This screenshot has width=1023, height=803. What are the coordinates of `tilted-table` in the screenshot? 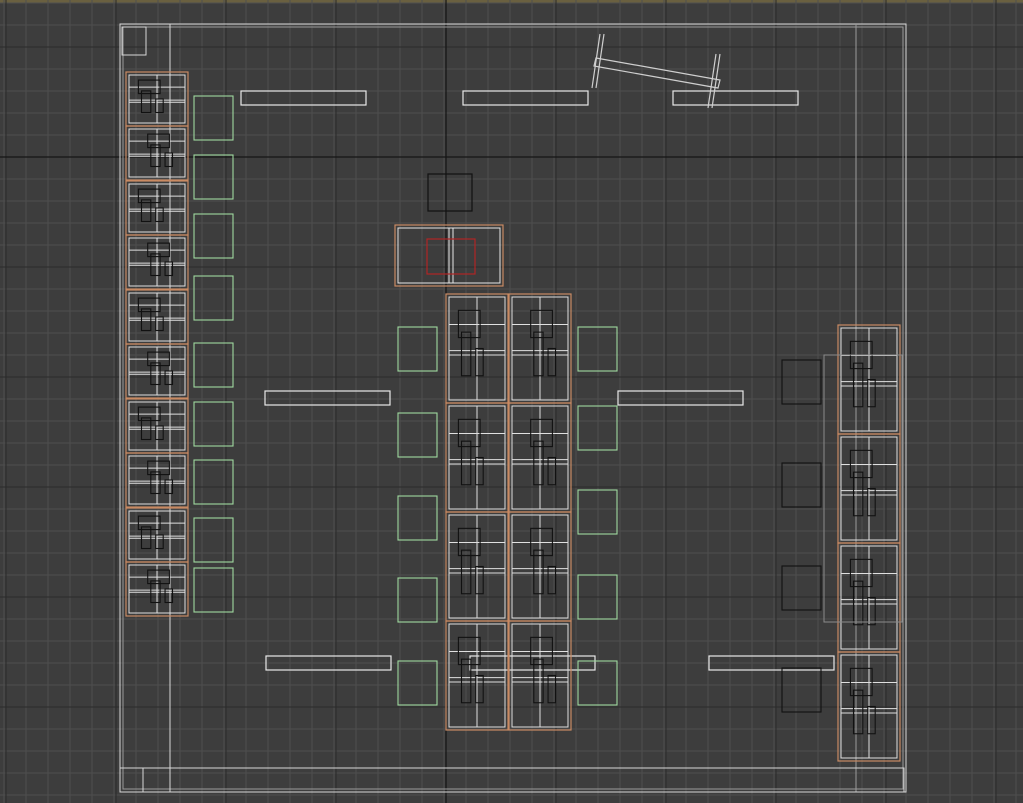 It's located at (656, 71).